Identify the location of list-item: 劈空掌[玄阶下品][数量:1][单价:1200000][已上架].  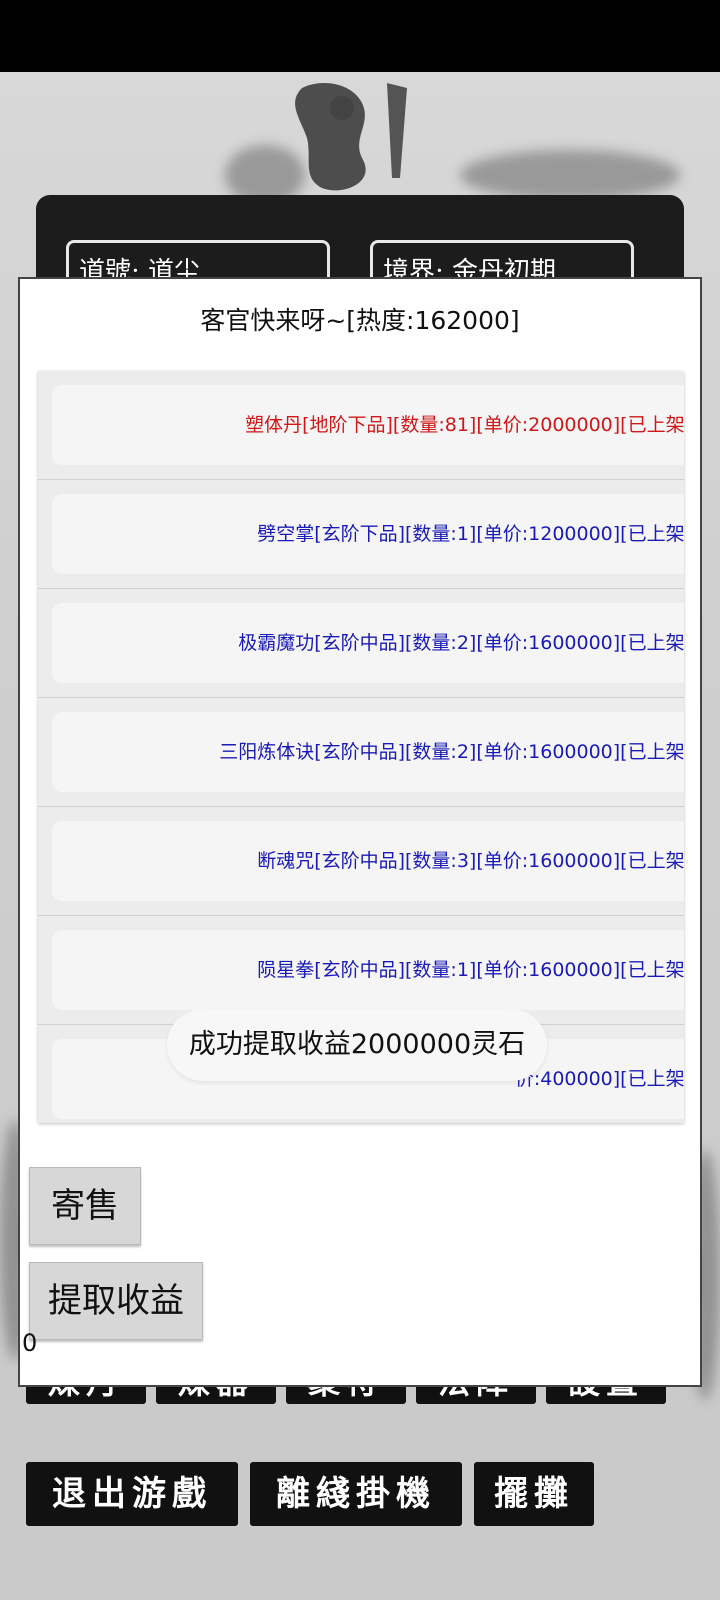
(361, 534).